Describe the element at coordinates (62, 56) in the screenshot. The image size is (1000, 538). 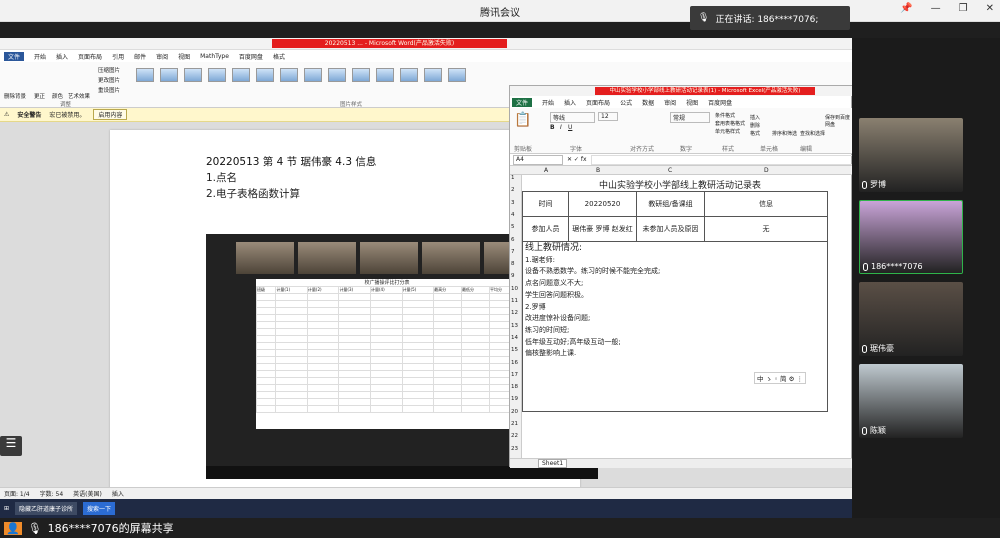
I see `tab-insert: 插入` at that location.